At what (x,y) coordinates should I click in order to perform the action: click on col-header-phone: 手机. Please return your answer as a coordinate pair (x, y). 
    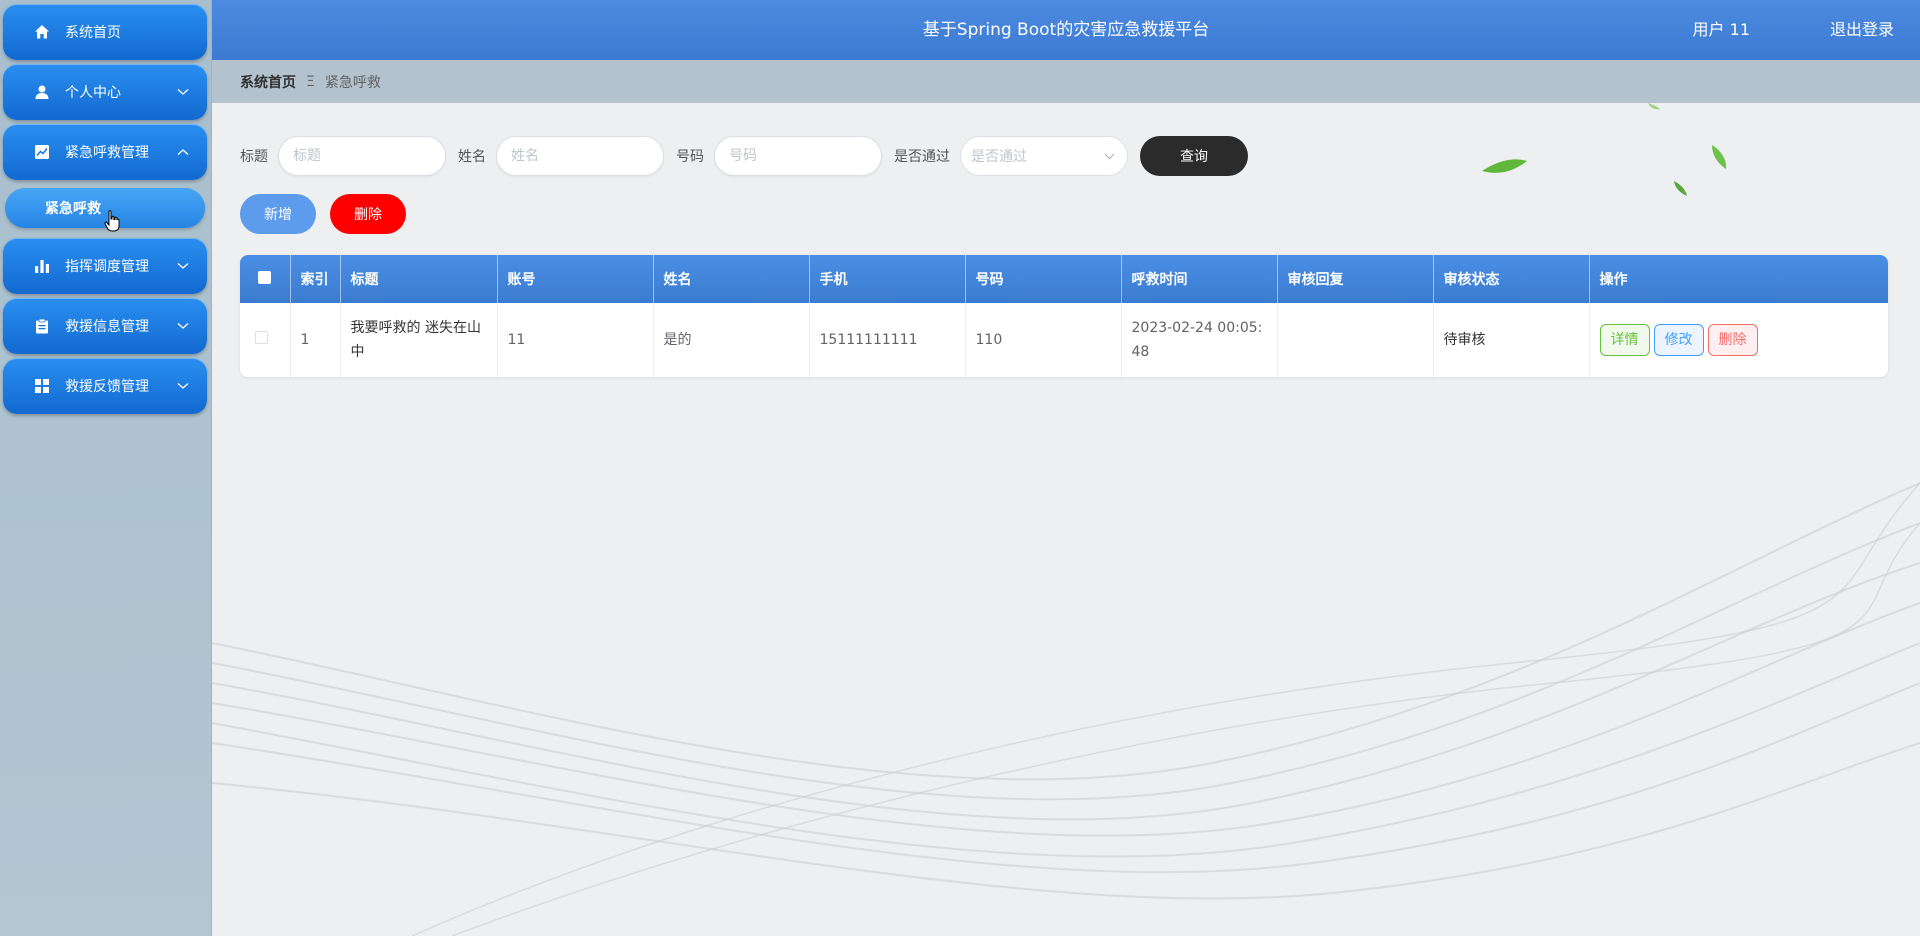
    Looking at the image, I should click on (887, 279).